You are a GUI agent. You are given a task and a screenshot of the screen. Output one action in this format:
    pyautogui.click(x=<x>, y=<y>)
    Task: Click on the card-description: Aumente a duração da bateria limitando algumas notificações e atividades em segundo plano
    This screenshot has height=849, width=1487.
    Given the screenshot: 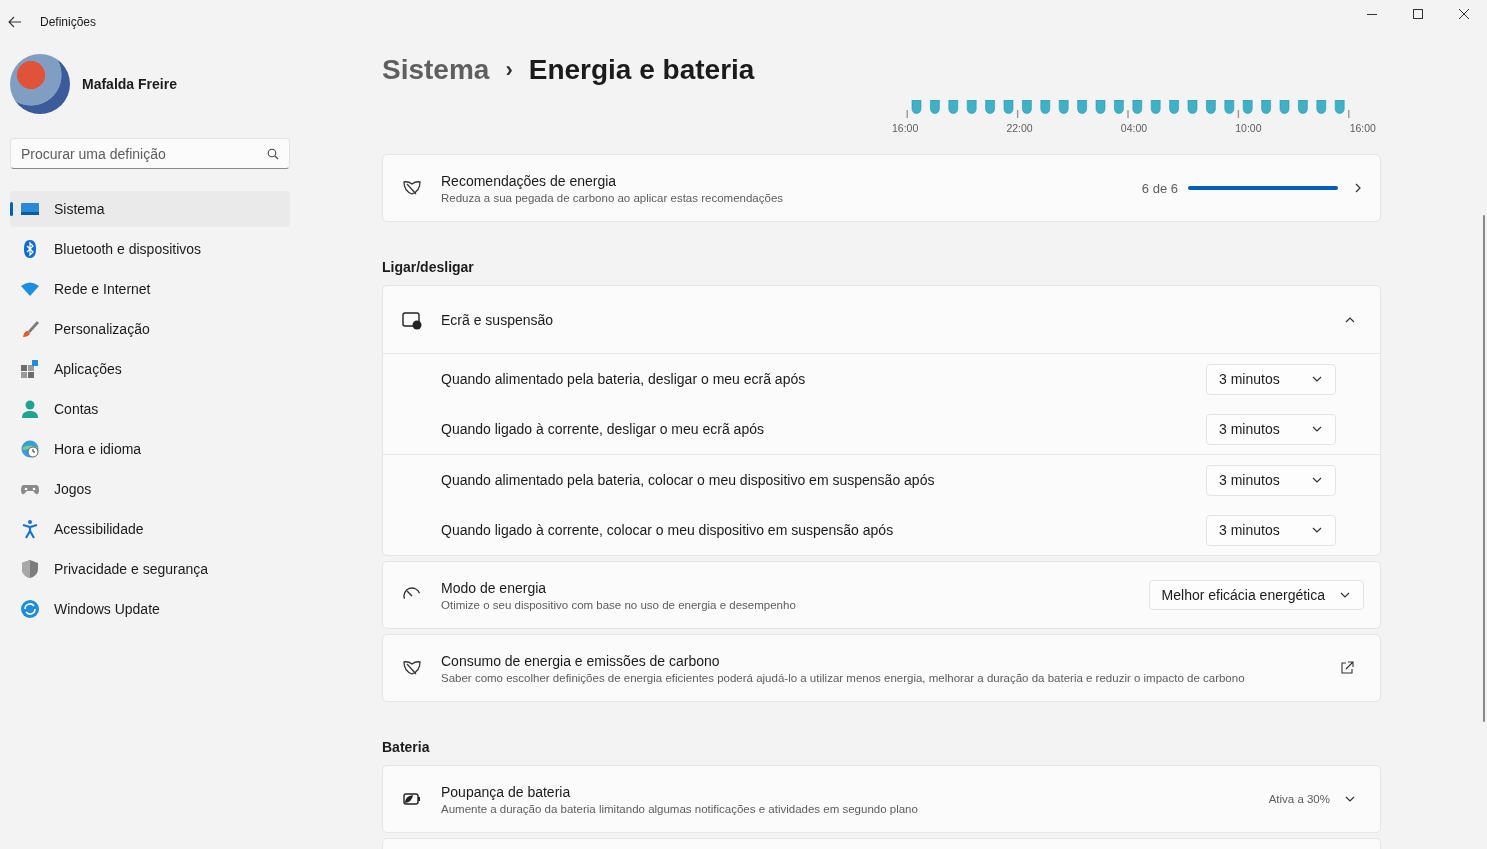 What is the action you would take?
    pyautogui.click(x=680, y=808)
    